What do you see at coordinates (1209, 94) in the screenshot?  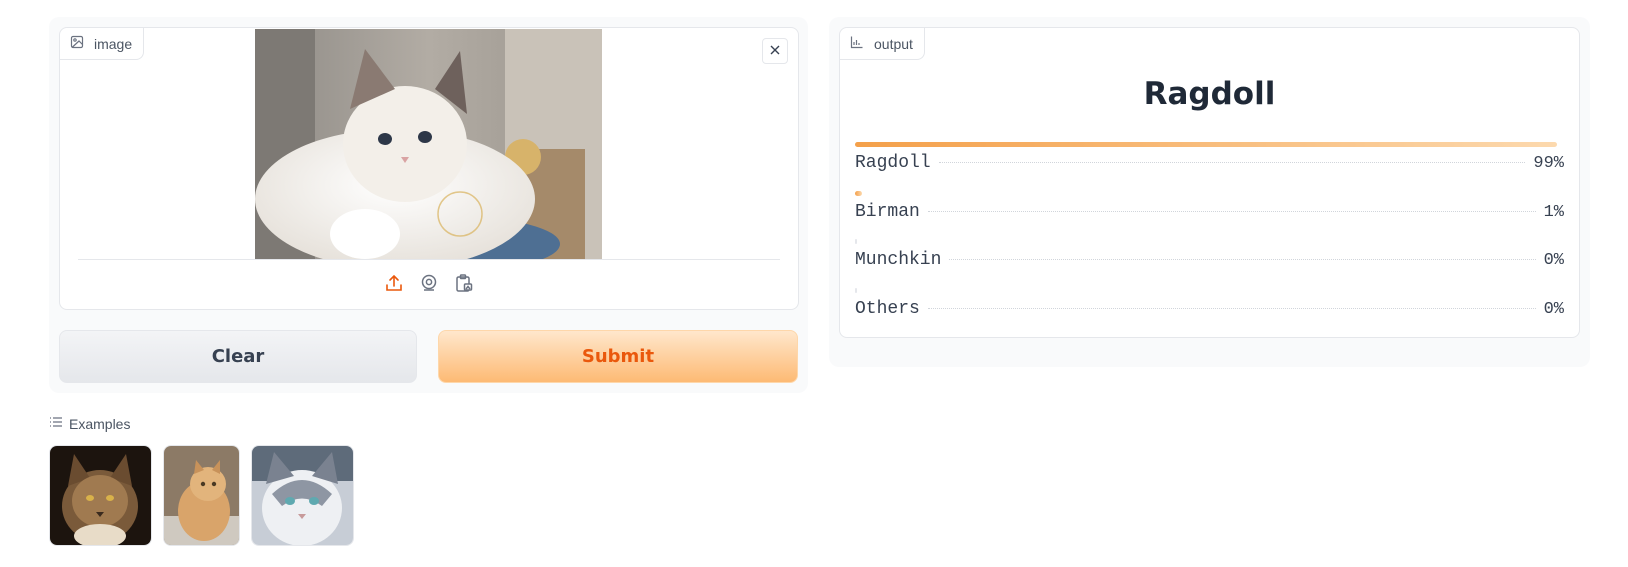 I see `predicted-label: Ragdoll` at bounding box center [1209, 94].